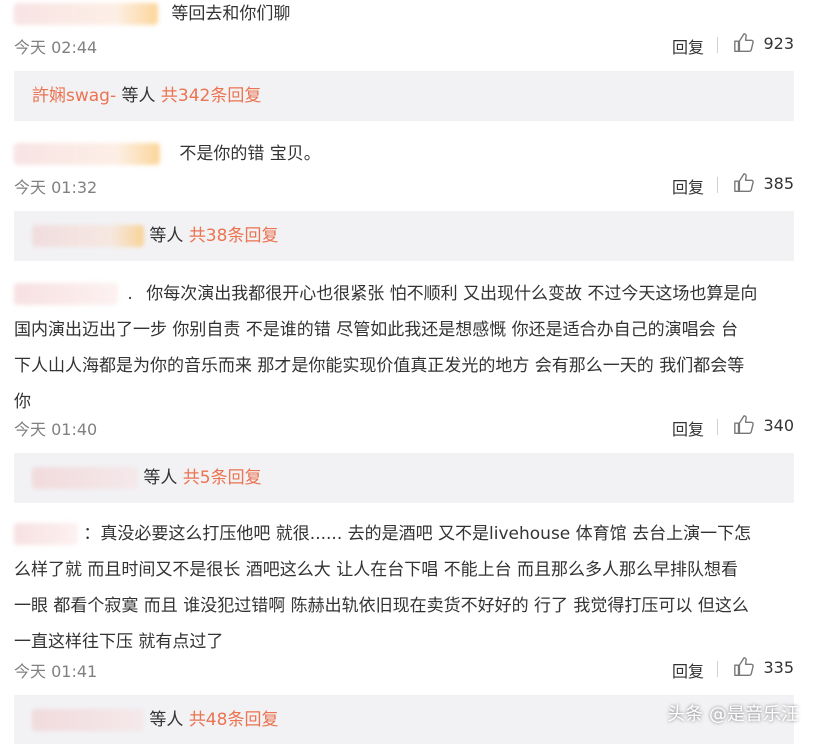  What do you see at coordinates (778, 43) in the screenshot?
I see `like-count: 923` at bounding box center [778, 43].